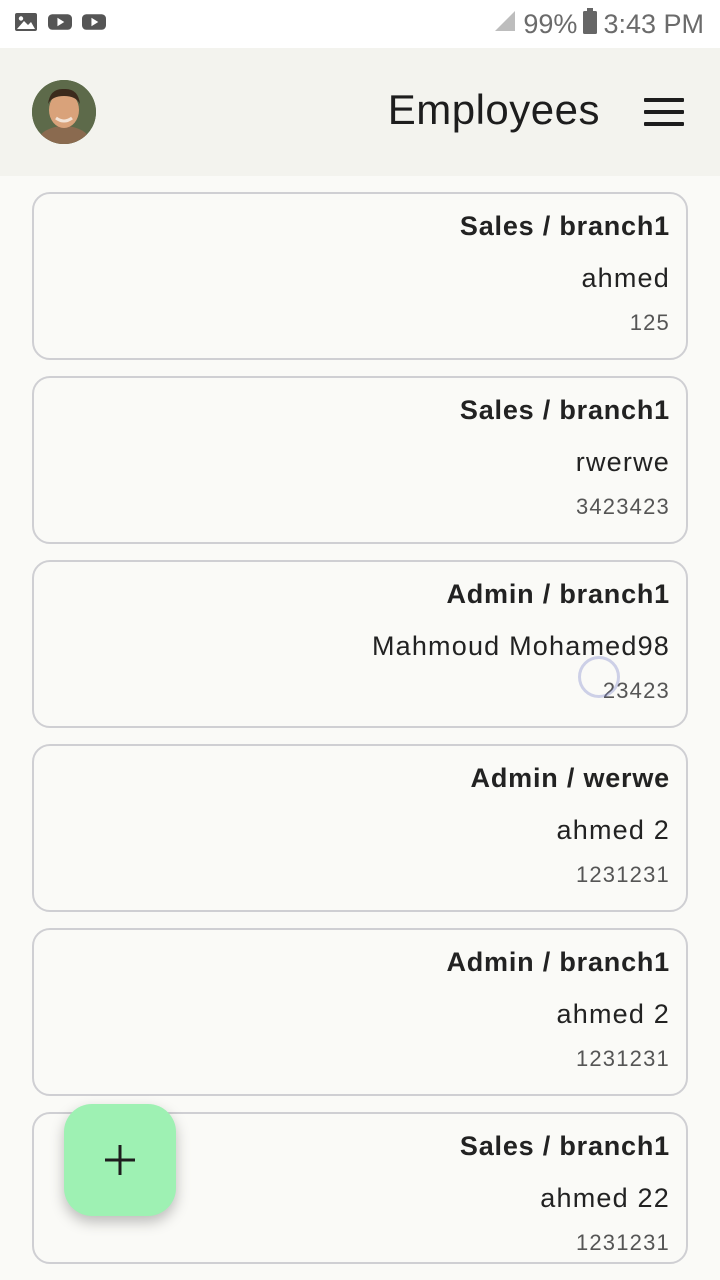  What do you see at coordinates (505, 24) in the screenshot?
I see `signal-icon` at bounding box center [505, 24].